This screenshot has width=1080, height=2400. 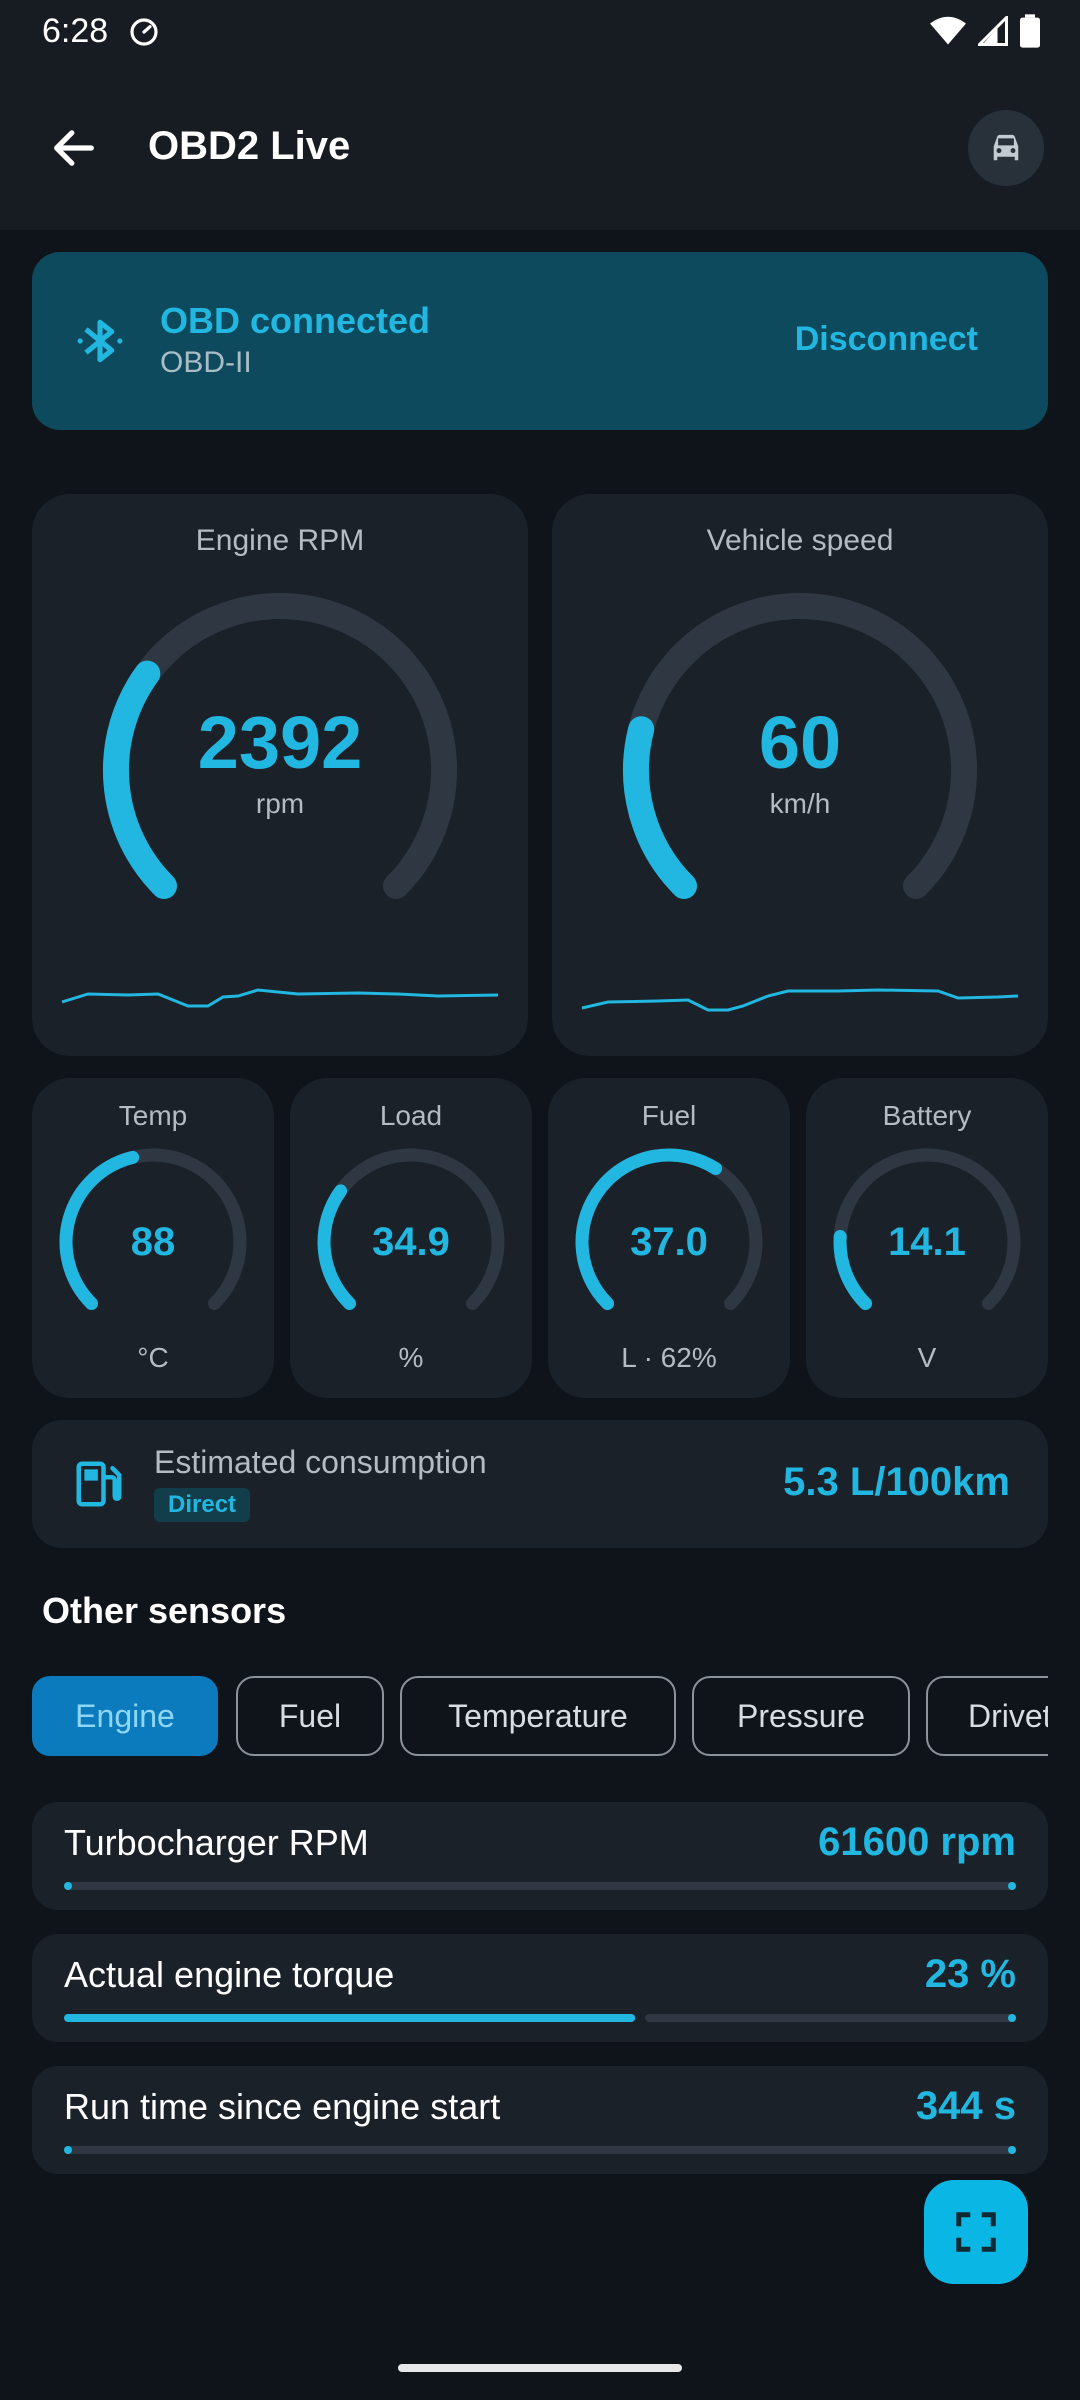 I want to click on speed-unit: km/h, so click(x=800, y=803).